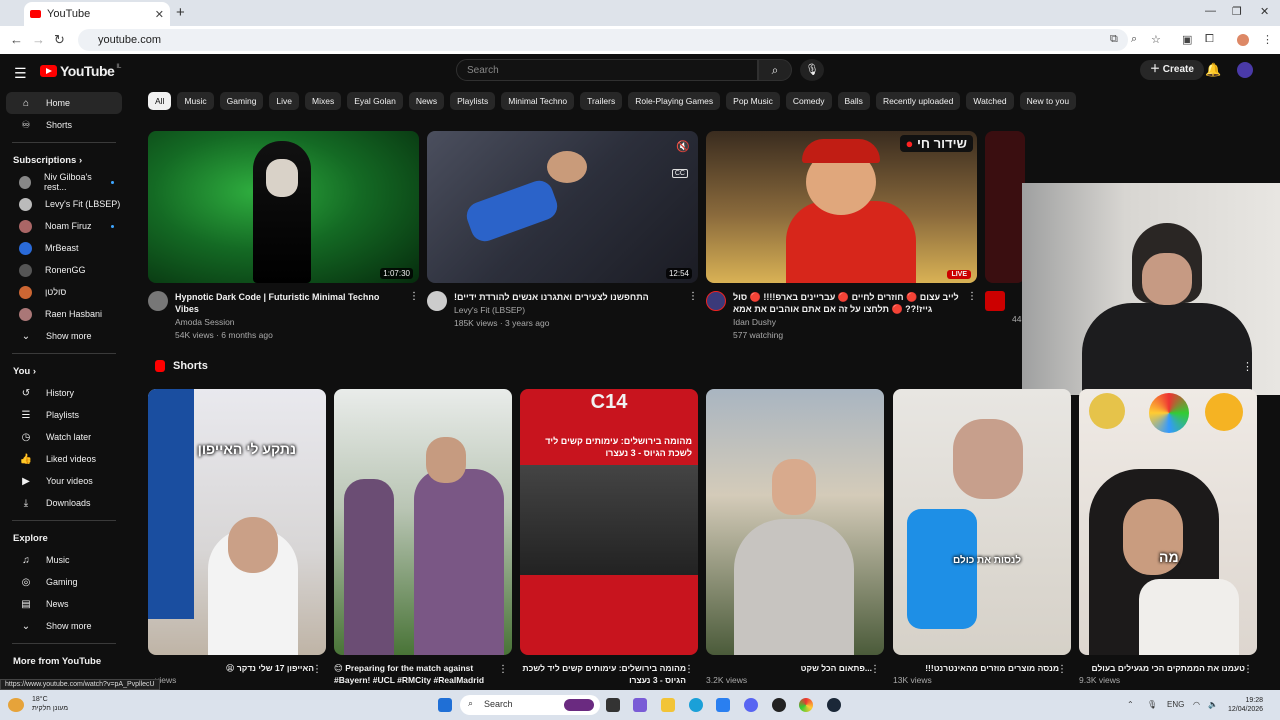 This screenshot has height=720, width=1280. I want to click on filter-chip: All, so click(160, 101).